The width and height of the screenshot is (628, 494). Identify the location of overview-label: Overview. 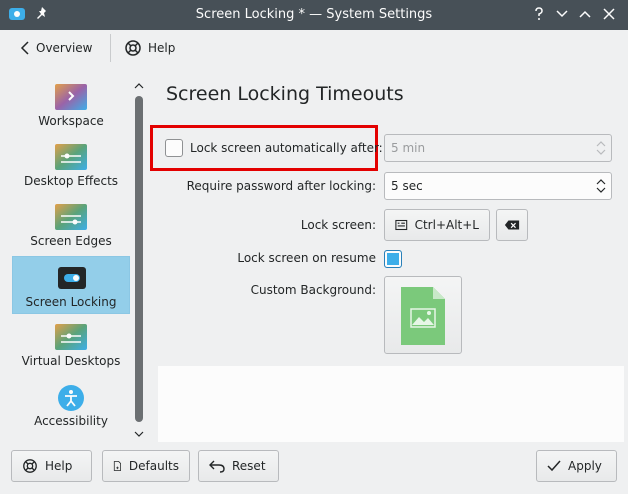
(64, 48).